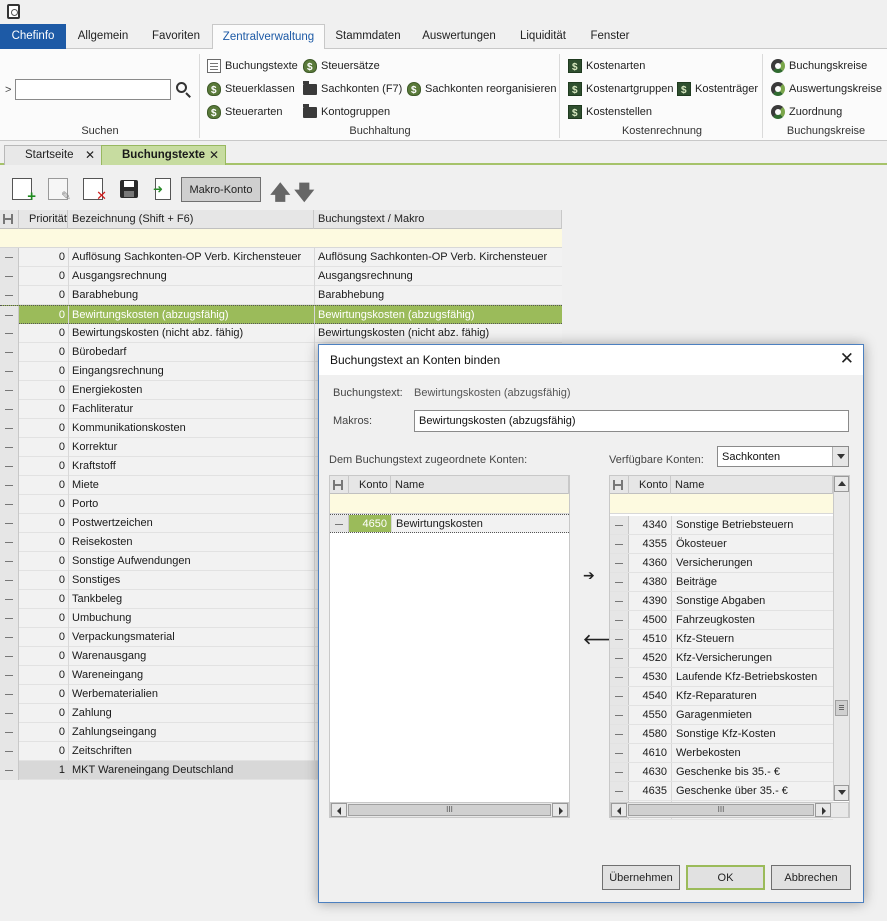 The height and width of the screenshot is (921, 887). I want to click on tab-allgemein: Allgemein, so click(103, 36).